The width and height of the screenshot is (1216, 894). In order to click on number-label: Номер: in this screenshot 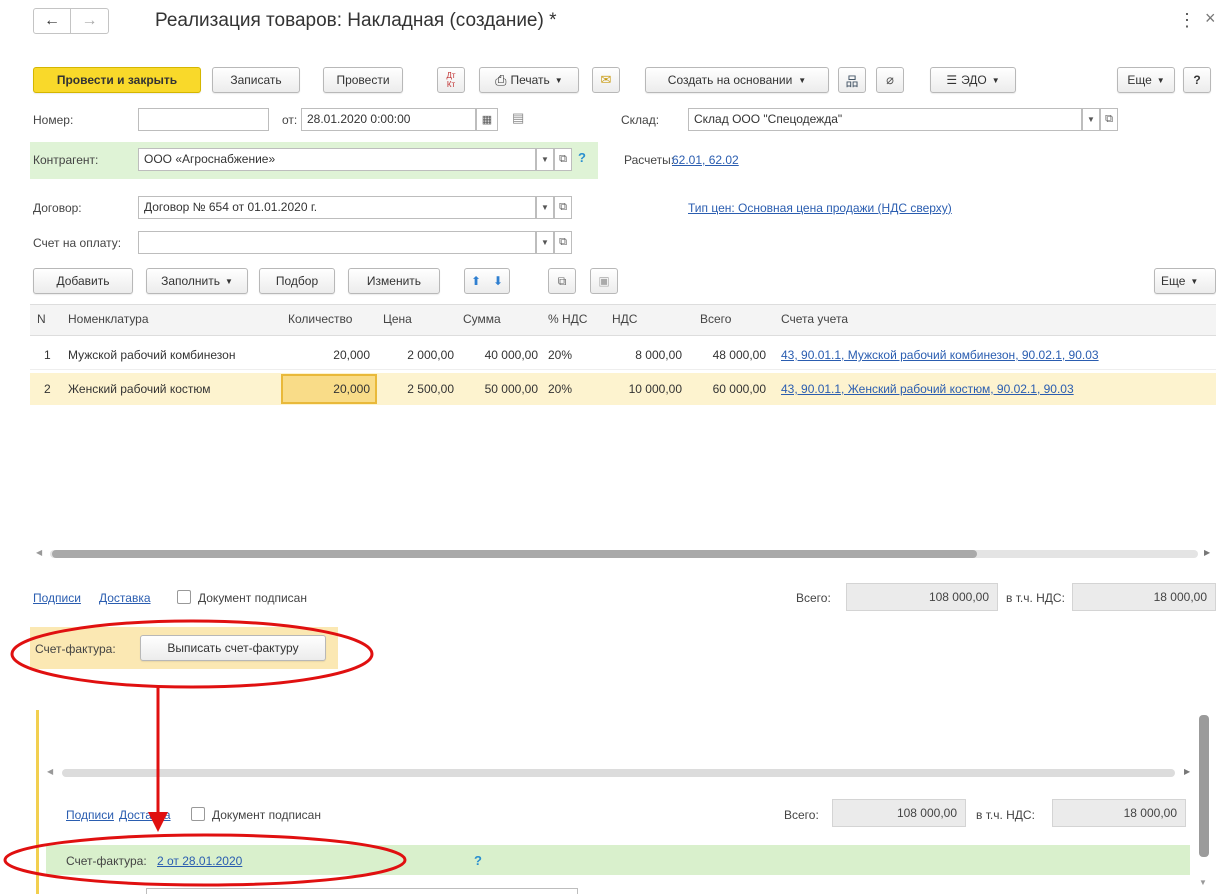, I will do `click(53, 120)`.